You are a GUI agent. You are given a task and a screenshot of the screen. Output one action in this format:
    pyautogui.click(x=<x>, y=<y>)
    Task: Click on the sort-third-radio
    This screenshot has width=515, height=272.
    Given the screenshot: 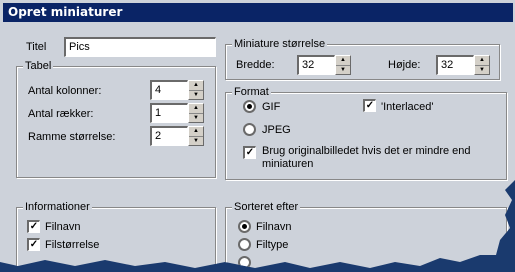 What is the action you would take?
    pyautogui.click(x=244, y=262)
    